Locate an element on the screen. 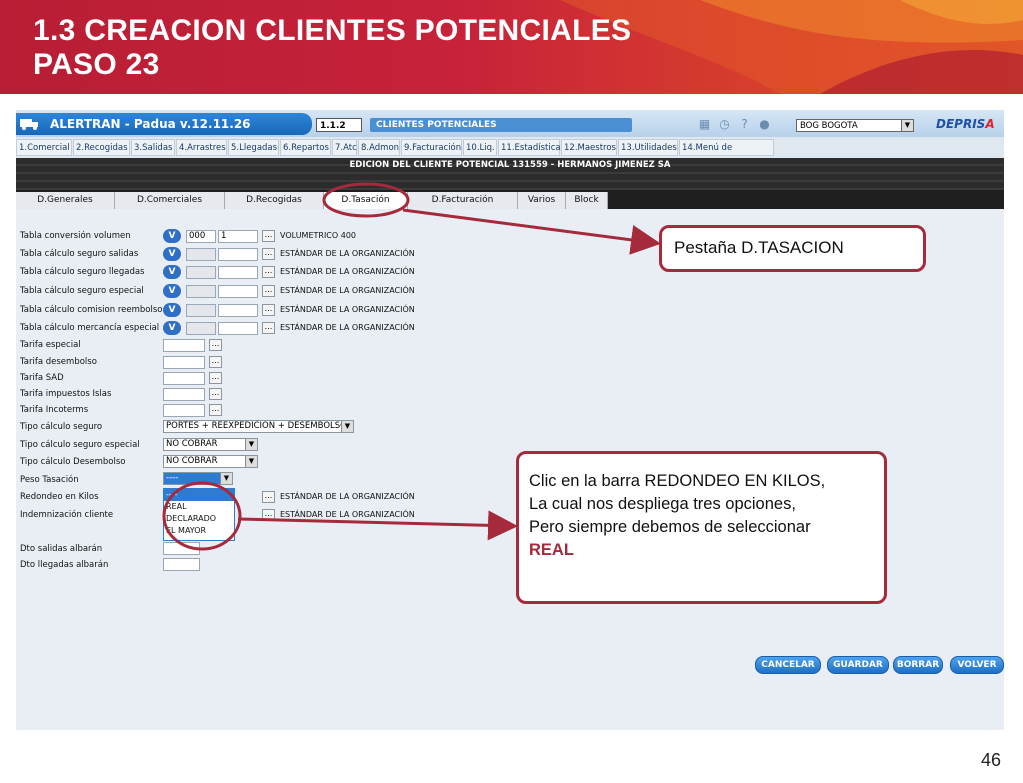 The width and height of the screenshot is (1023, 783). dropdown-highlight-circle is located at coordinates (202, 516).